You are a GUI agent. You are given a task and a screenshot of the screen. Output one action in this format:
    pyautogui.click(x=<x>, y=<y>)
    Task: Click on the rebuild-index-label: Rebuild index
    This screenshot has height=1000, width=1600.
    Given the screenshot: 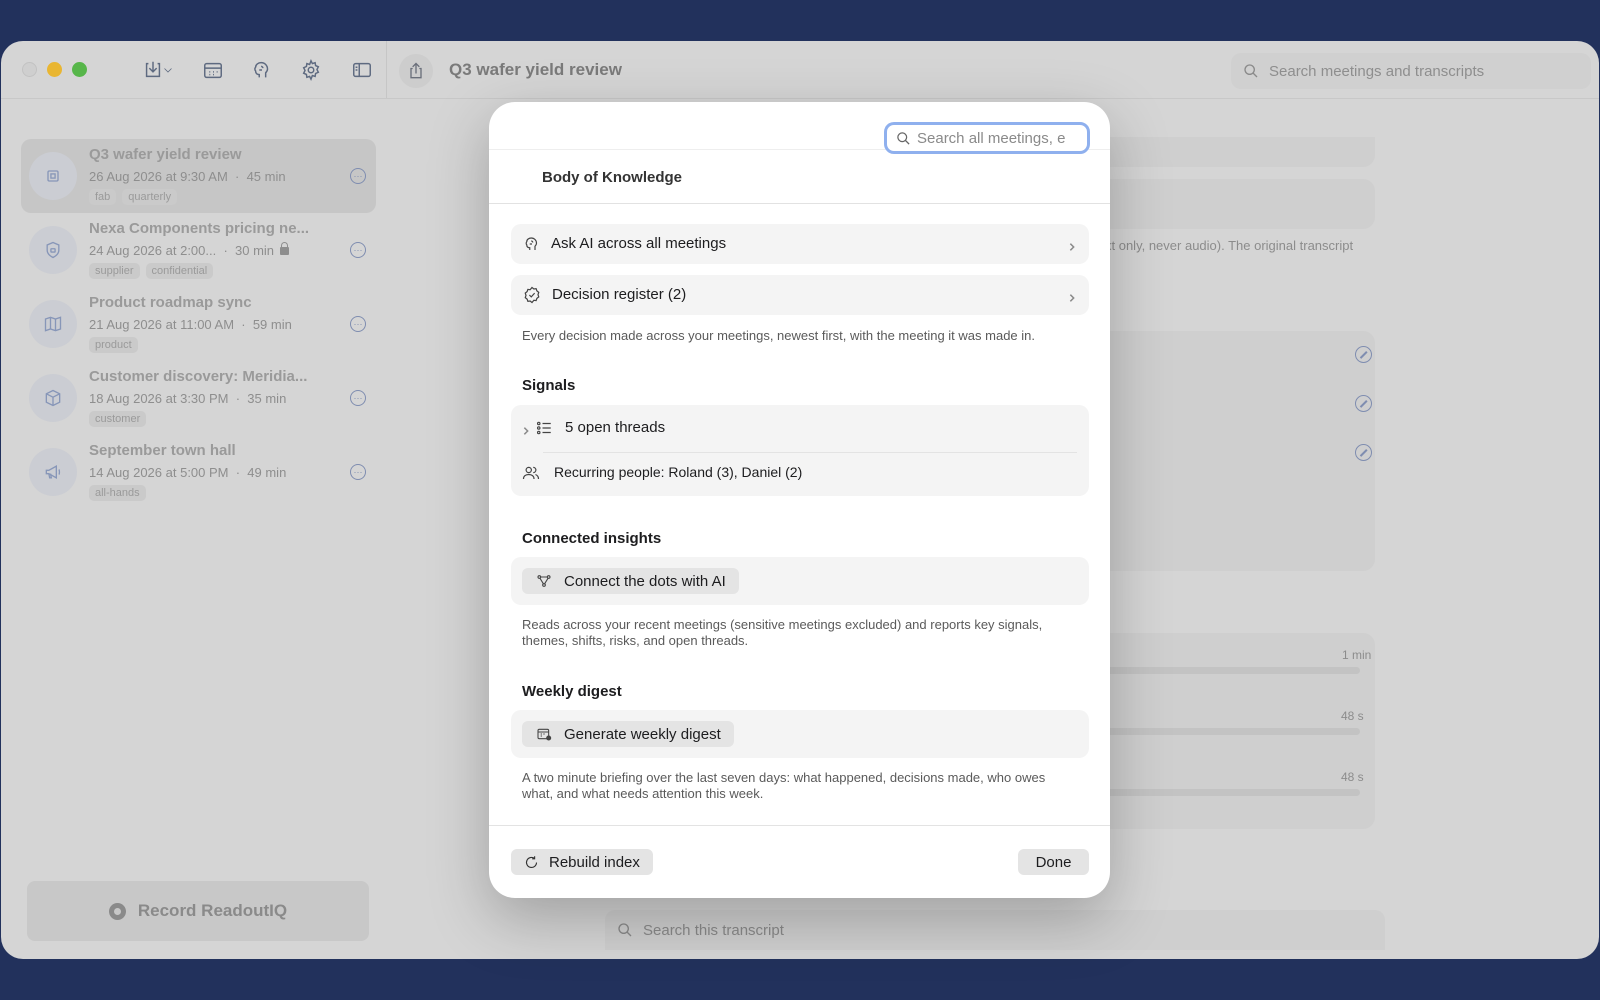 What is the action you would take?
    pyautogui.click(x=594, y=862)
    